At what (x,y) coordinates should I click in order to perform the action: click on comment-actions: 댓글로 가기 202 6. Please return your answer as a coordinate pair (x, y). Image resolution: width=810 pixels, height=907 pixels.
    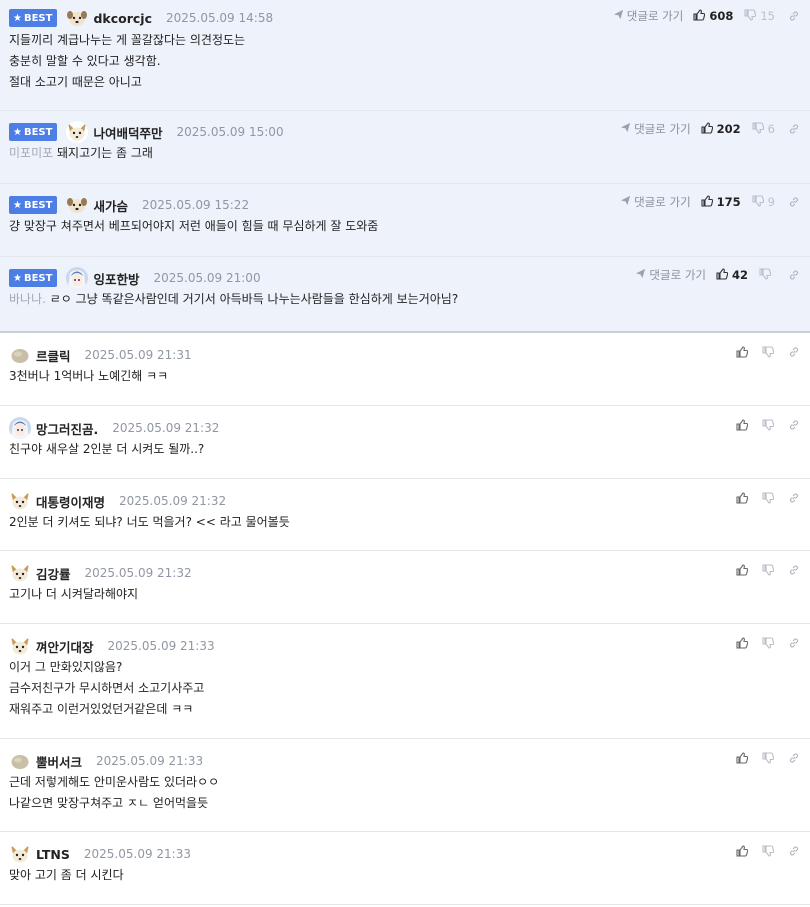
    Looking at the image, I should click on (710, 129).